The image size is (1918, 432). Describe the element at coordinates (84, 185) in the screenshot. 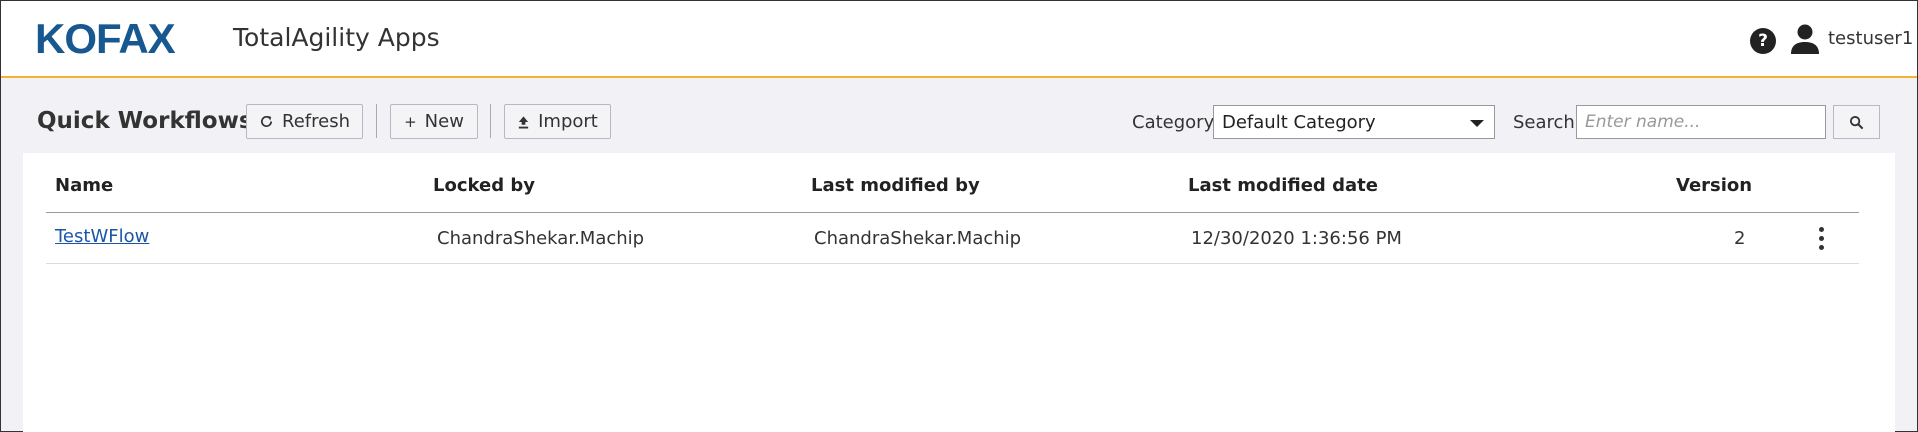

I see `column-header-name: Name` at that location.